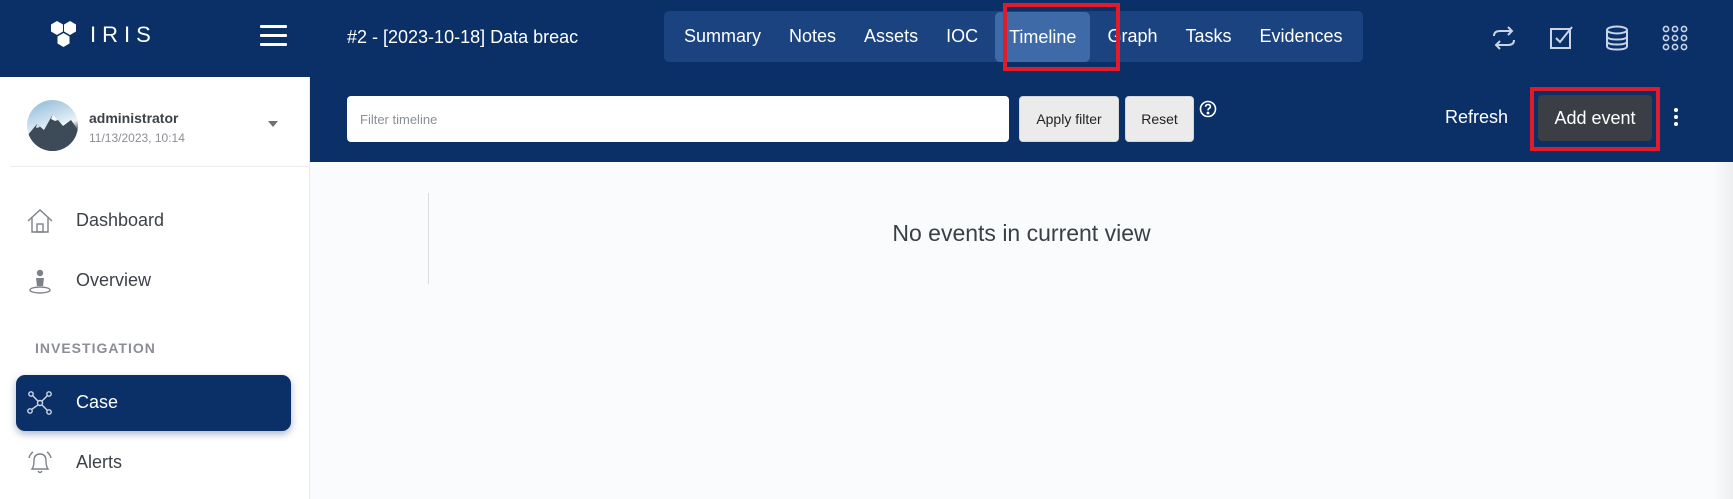 Image resolution: width=1733 pixels, height=499 pixels. I want to click on app-name: IRIS, so click(123, 34).